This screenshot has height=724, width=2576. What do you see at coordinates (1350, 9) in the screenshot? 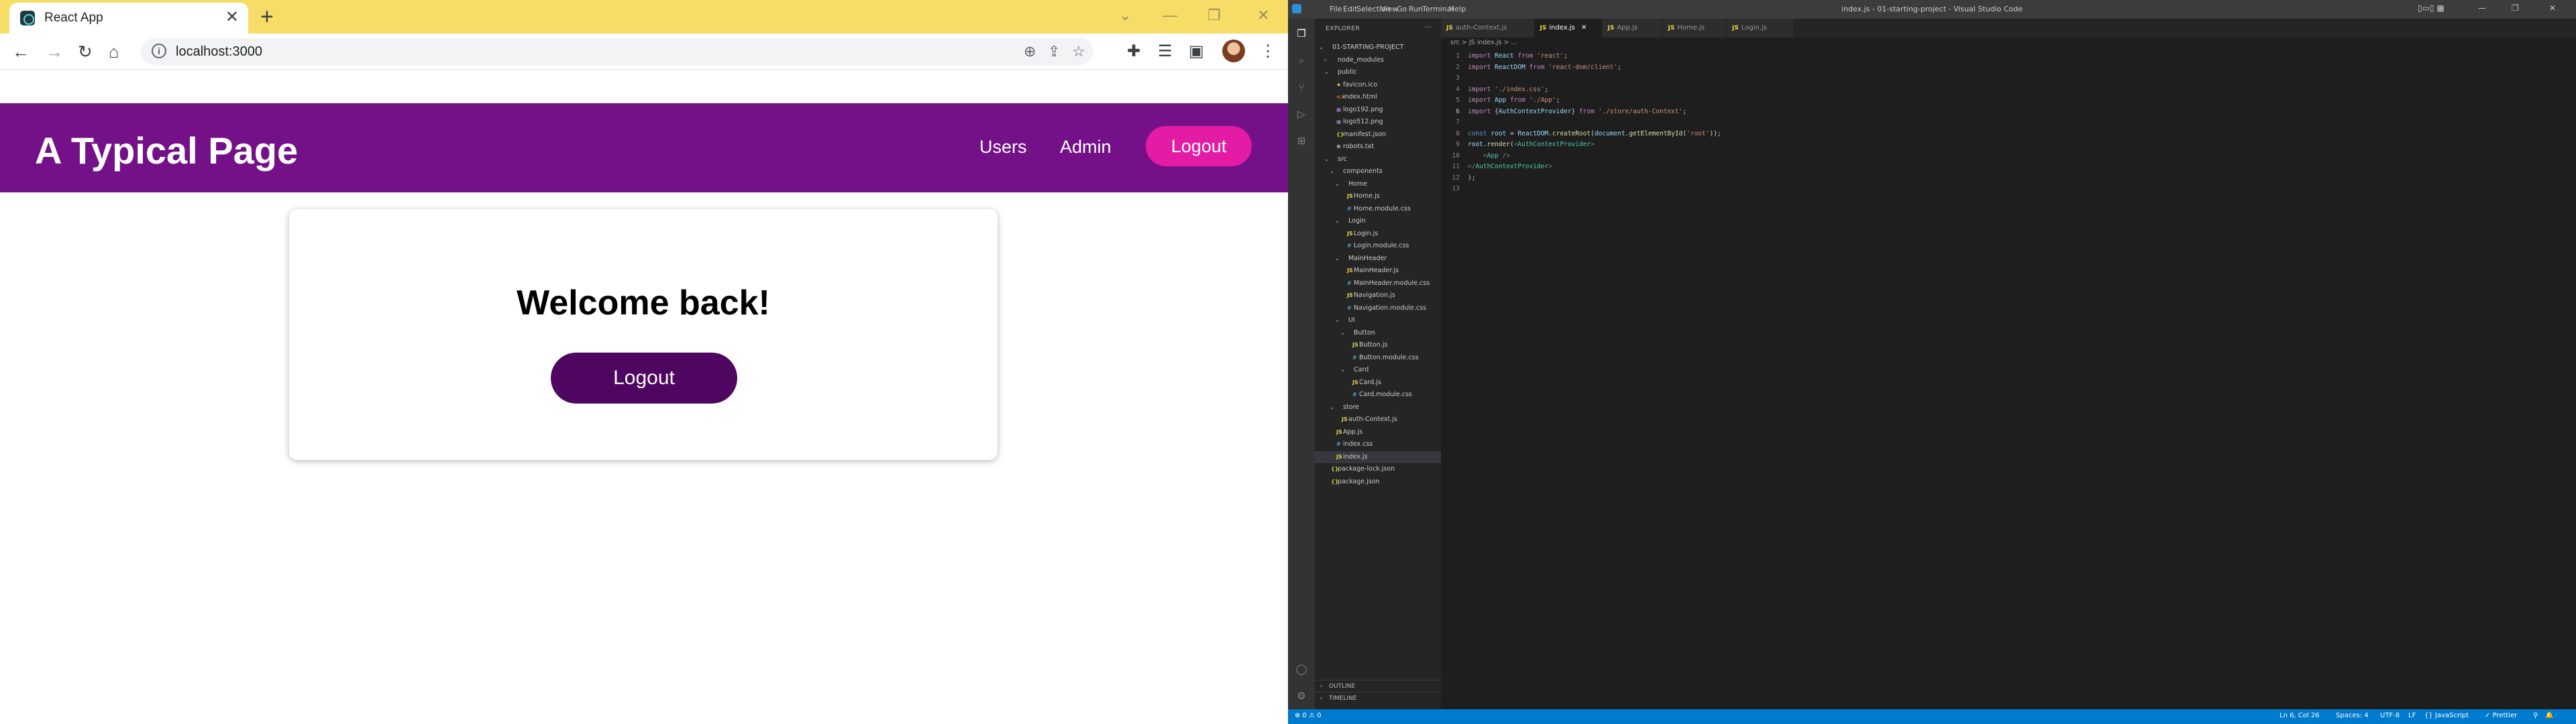
I see `menu-edit: Edit` at bounding box center [1350, 9].